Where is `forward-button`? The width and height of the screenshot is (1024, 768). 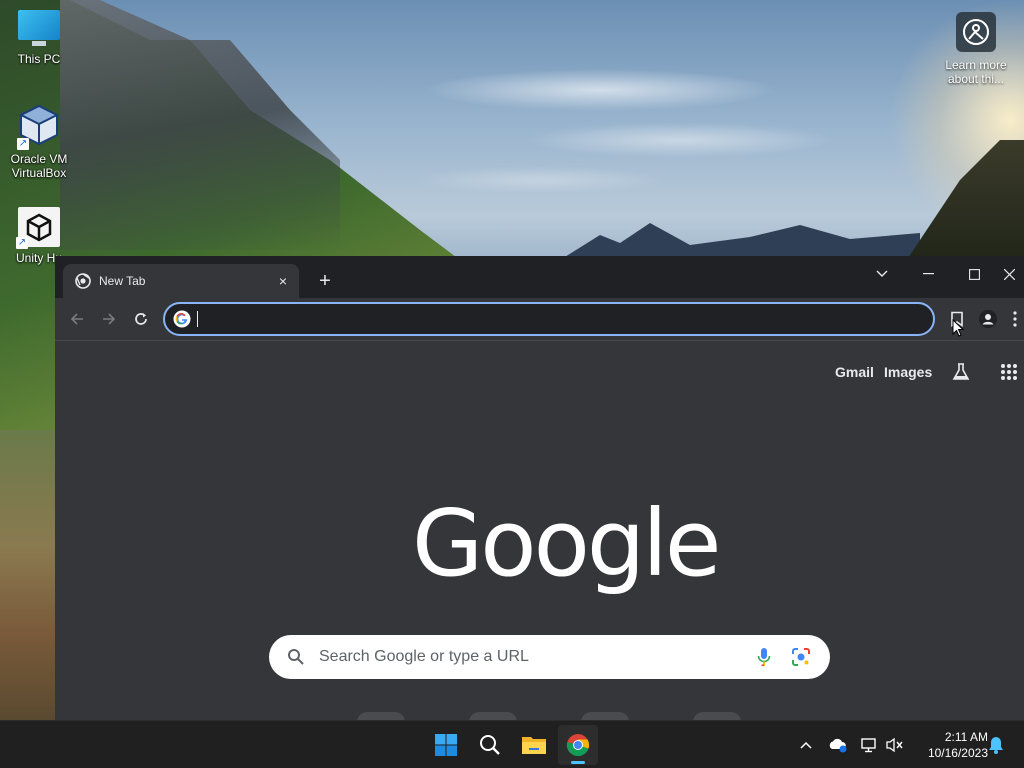
forward-button is located at coordinates (109, 319).